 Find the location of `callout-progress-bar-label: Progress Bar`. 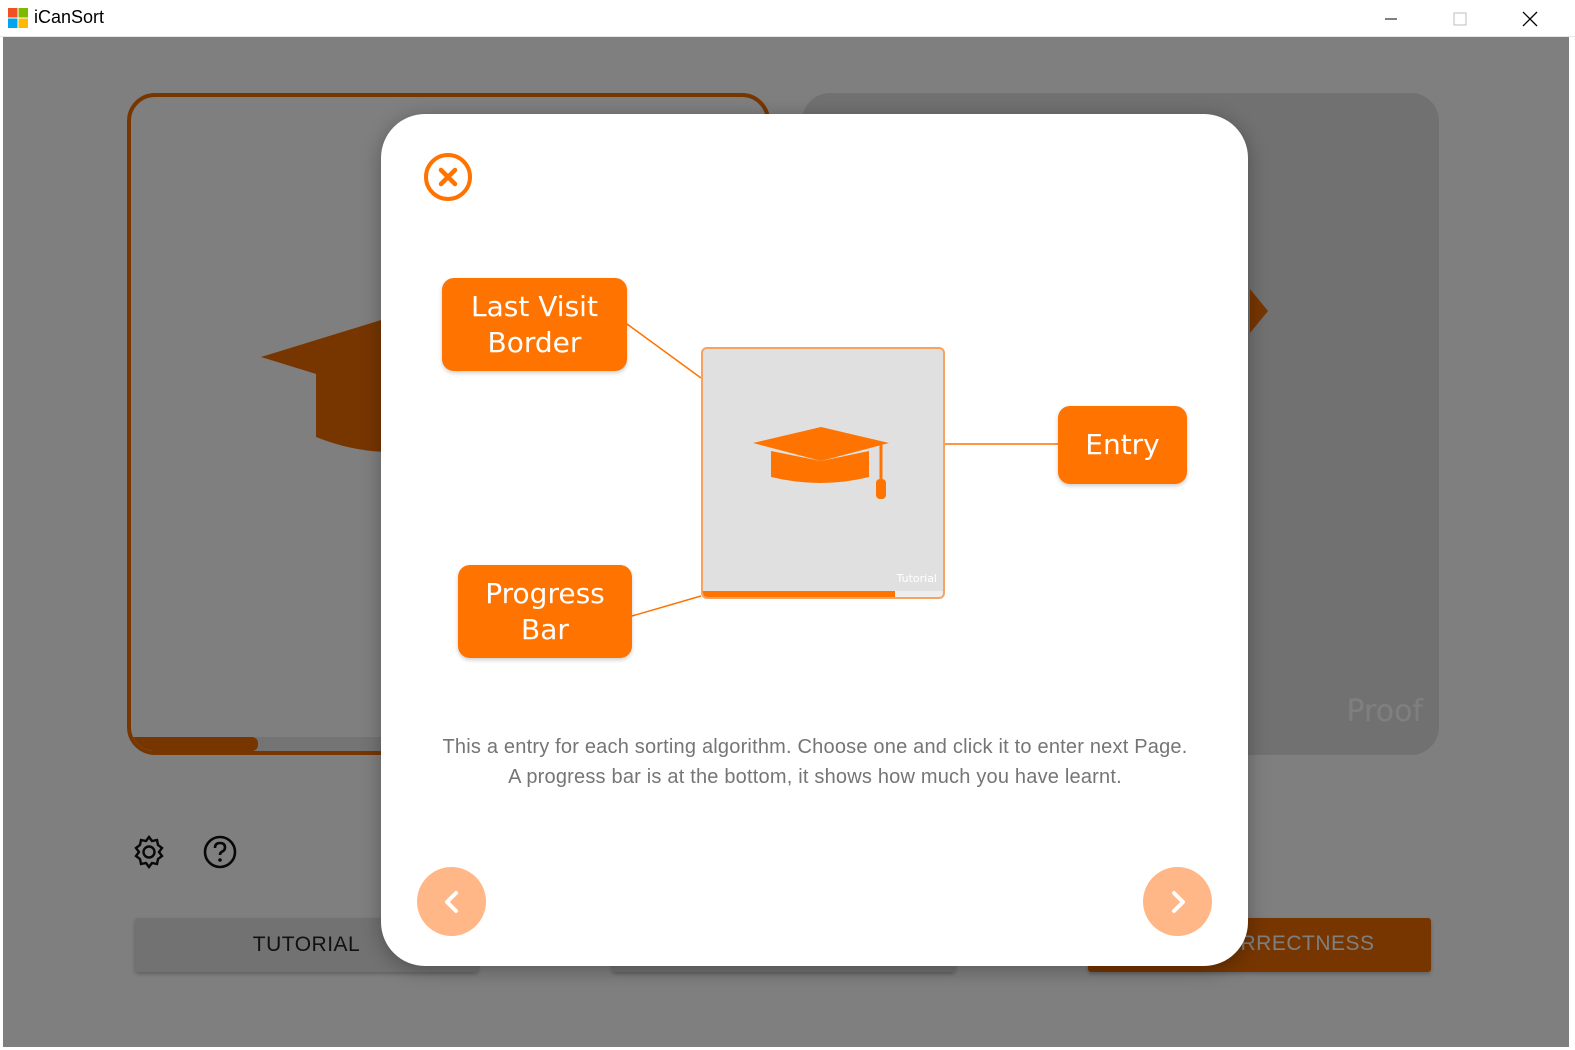

callout-progress-bar-label: Progress Bar is located at coordinates (545, 611).